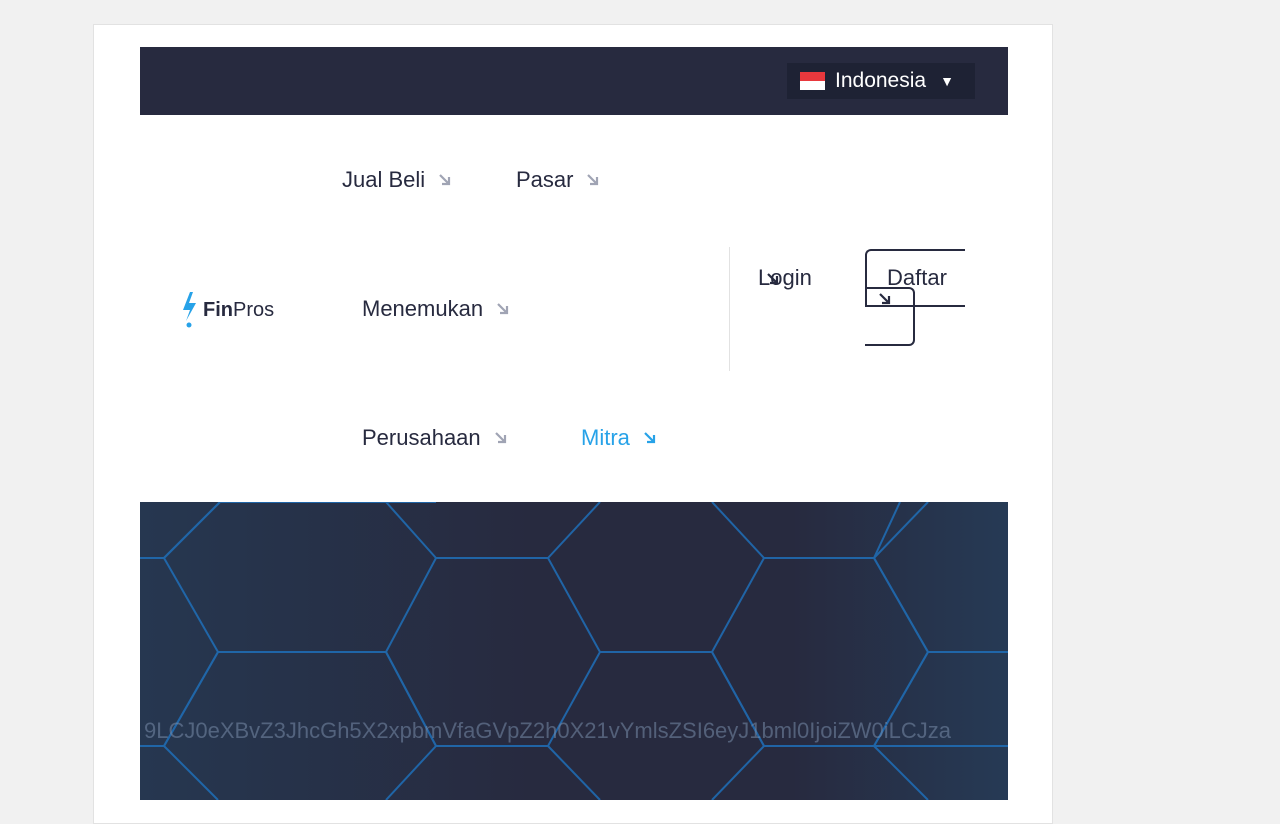 This screenshot has height=824, width=1280. Describe the element at coordinates (254, 309) in the screenshot. I see `logo-text-pros: Pros` at that location.